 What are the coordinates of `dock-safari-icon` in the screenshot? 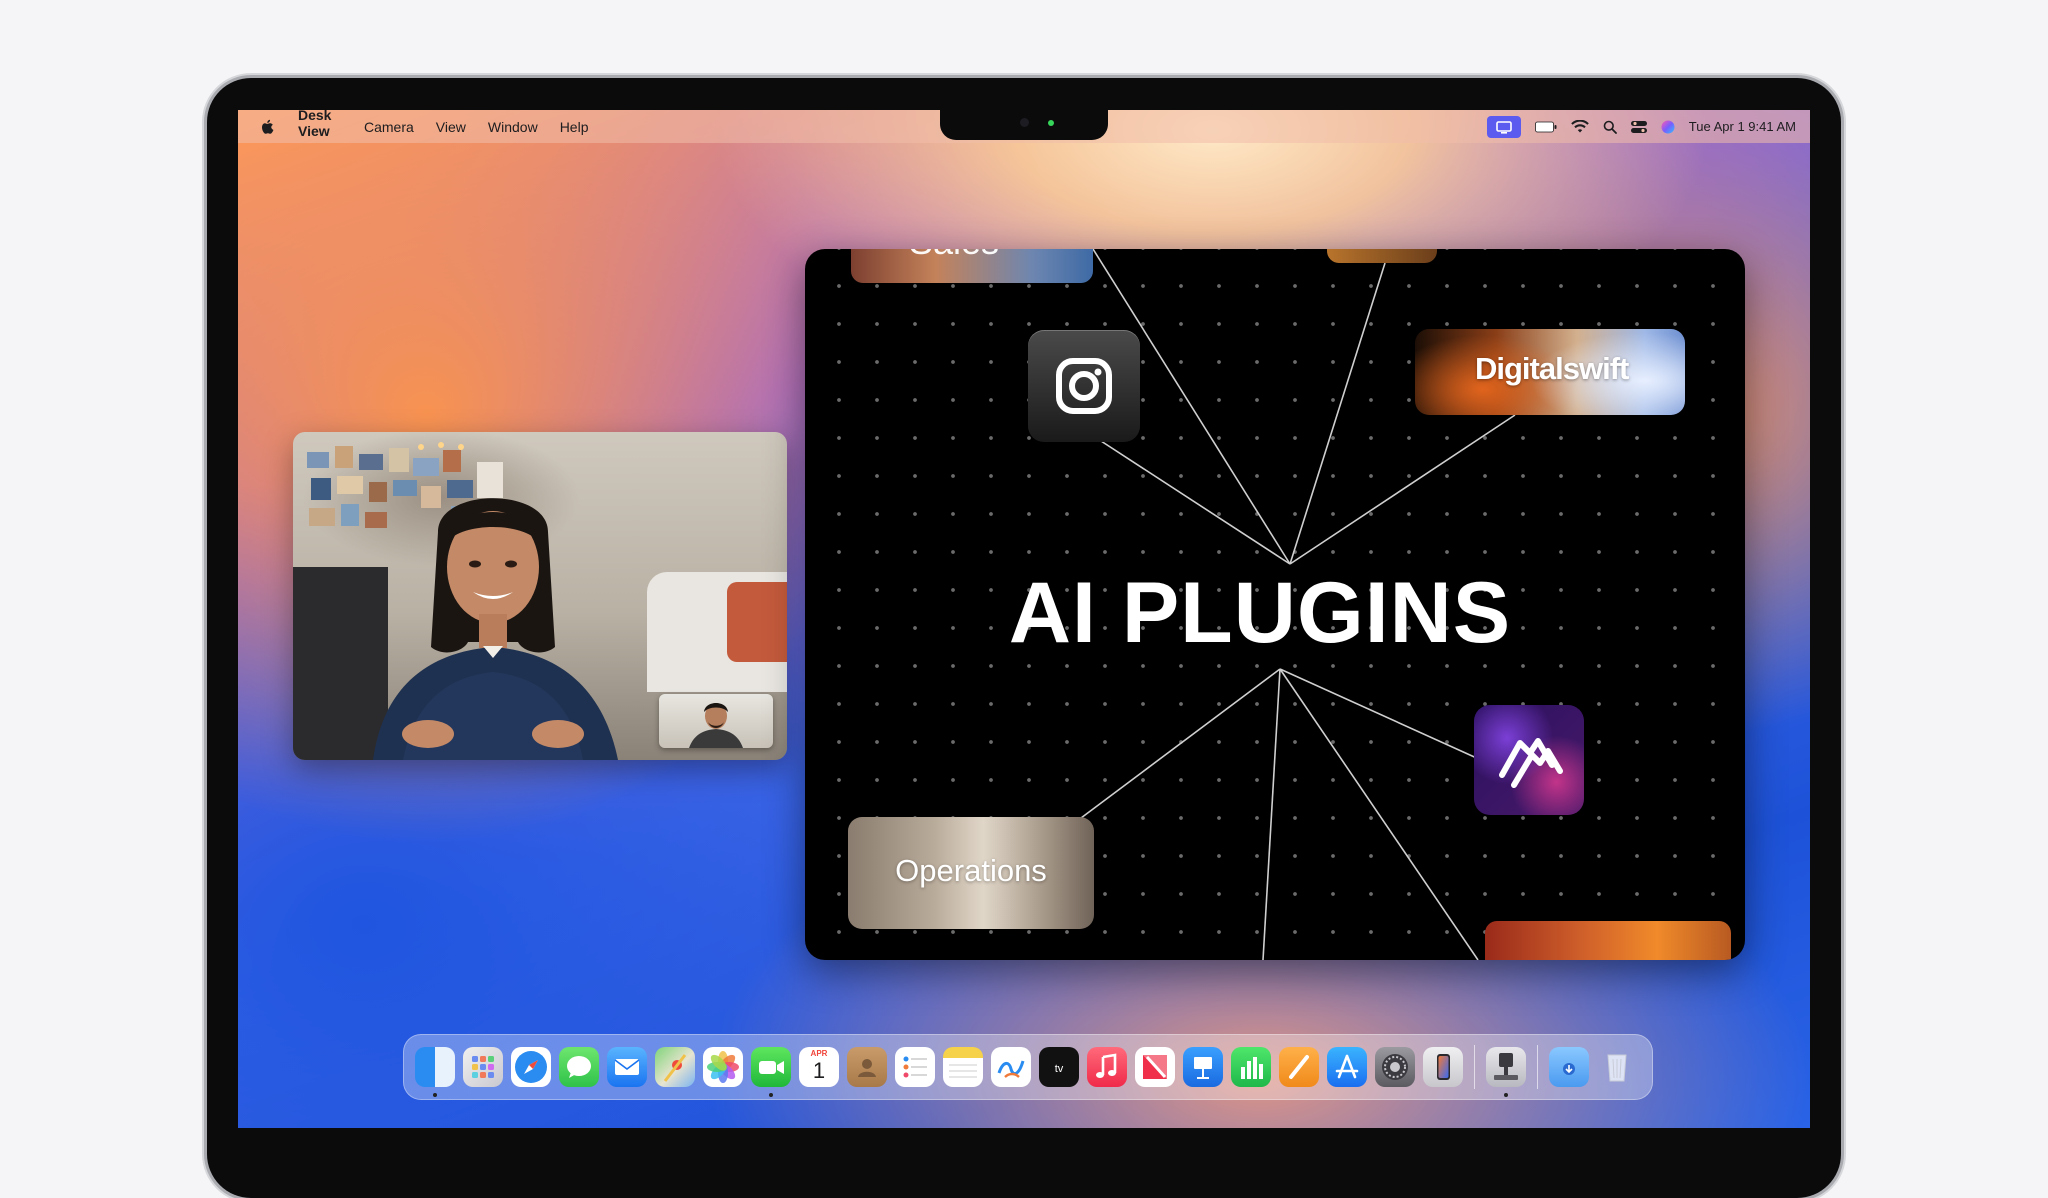 It's located at (531, 1067).